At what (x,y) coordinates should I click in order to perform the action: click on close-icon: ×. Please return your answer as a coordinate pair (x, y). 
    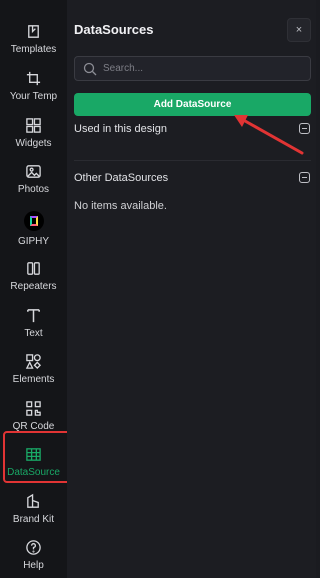
    Looking at the image, I should click on (299, 30).